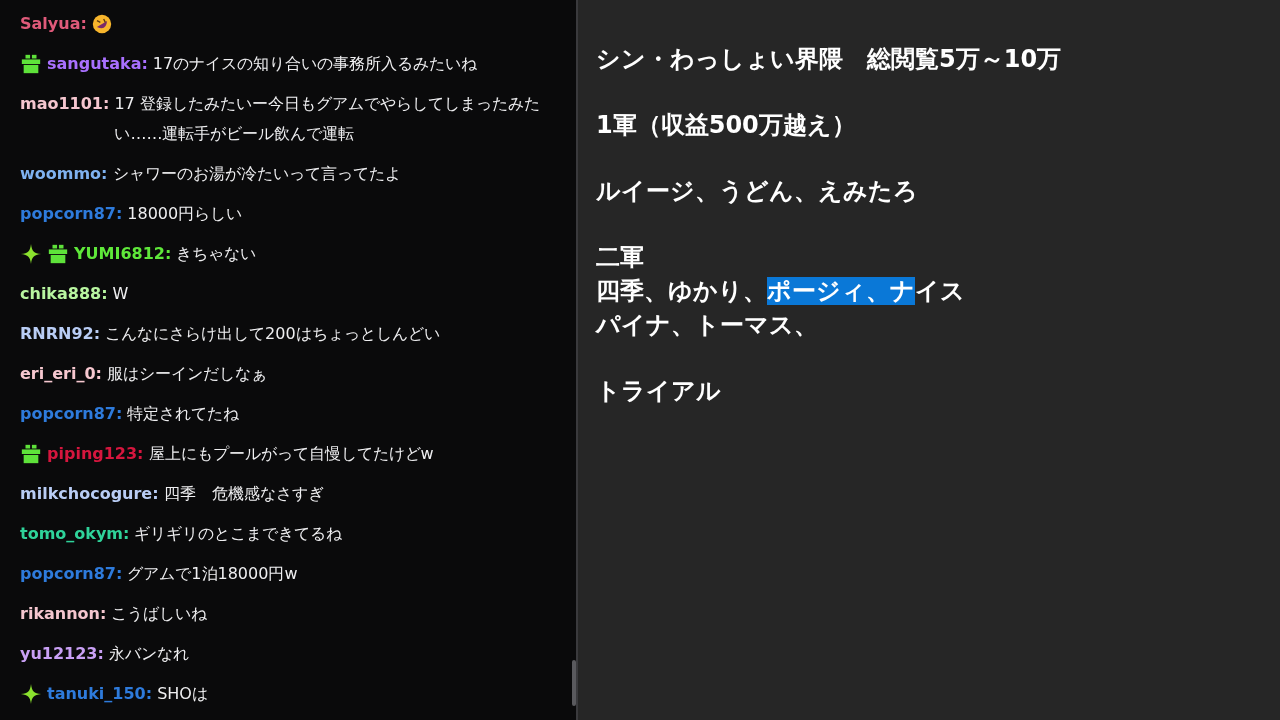 The height and width of the screenshot is (720, 1280). Describe the element at coordinates (63, 614) in the screenshot. I see `chat-username: rikannon:` at that location.